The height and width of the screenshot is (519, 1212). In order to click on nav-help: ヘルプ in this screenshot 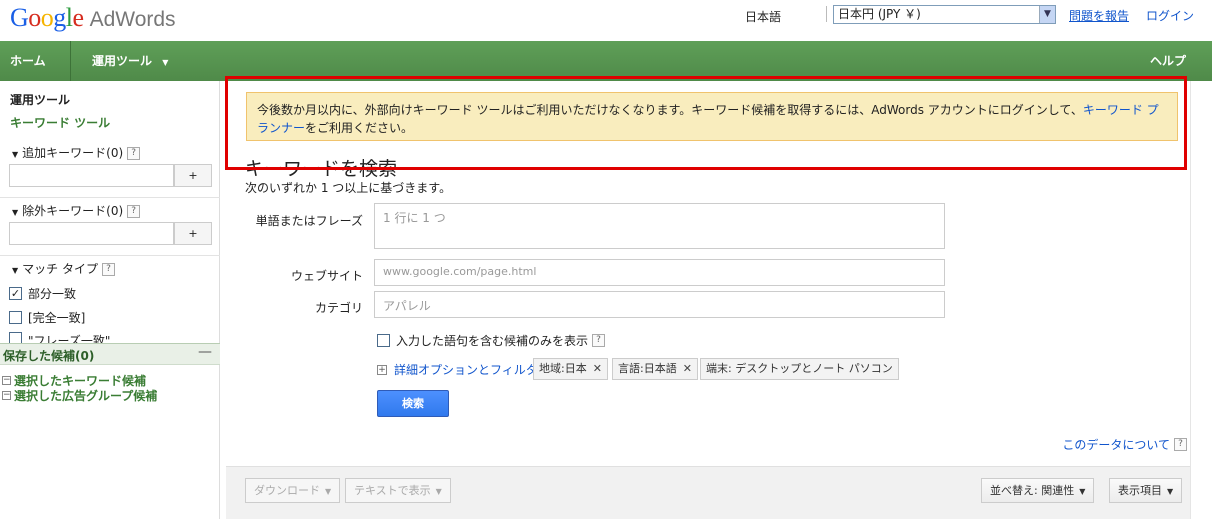, I will do `click(1168, 61)`.